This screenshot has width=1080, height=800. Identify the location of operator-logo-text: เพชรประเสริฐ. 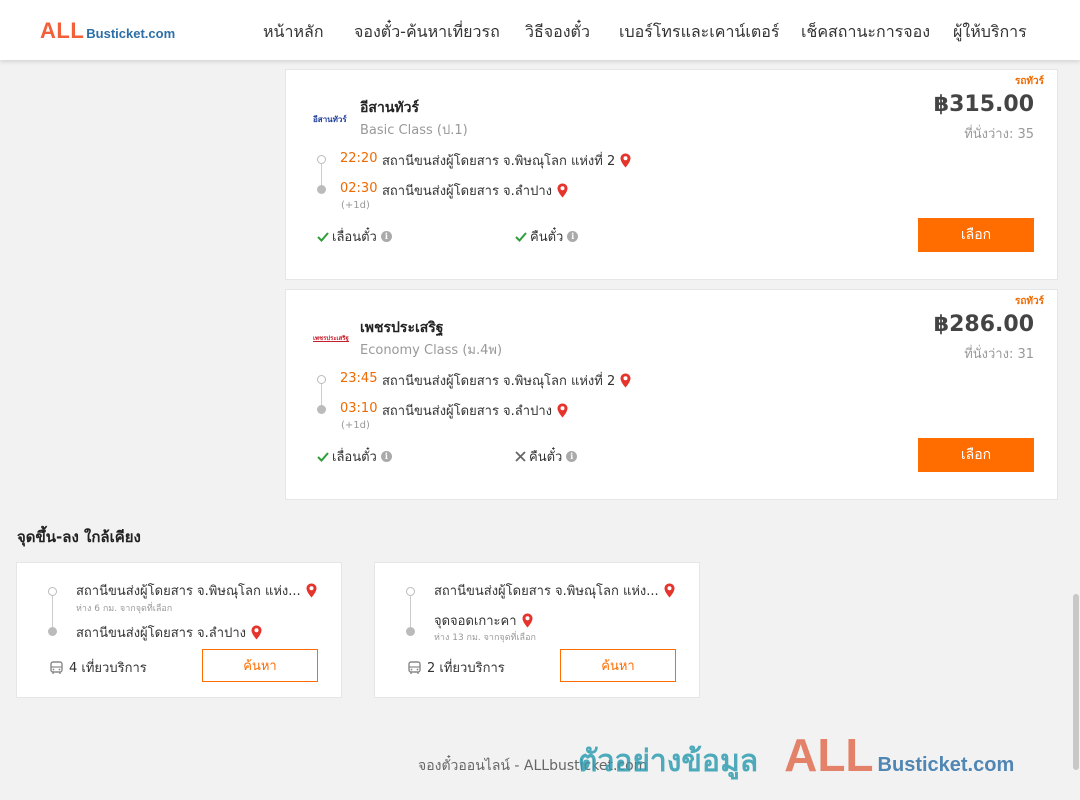
(331, 338).